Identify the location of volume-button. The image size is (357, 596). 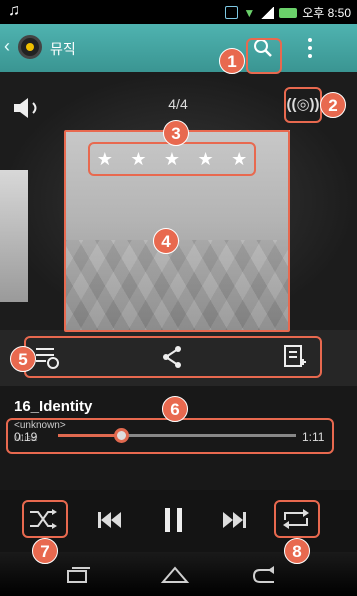
(32, 108).